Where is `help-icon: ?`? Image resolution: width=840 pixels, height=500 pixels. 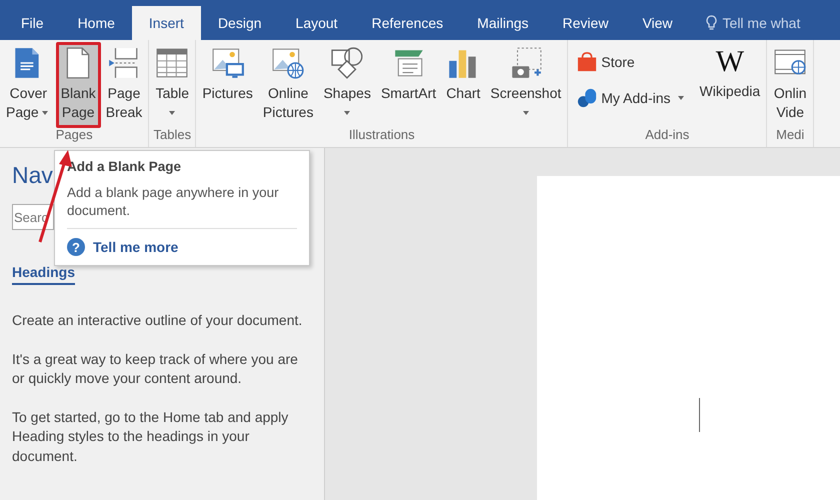 help-icon: ? is located at coordinates (76, 247).